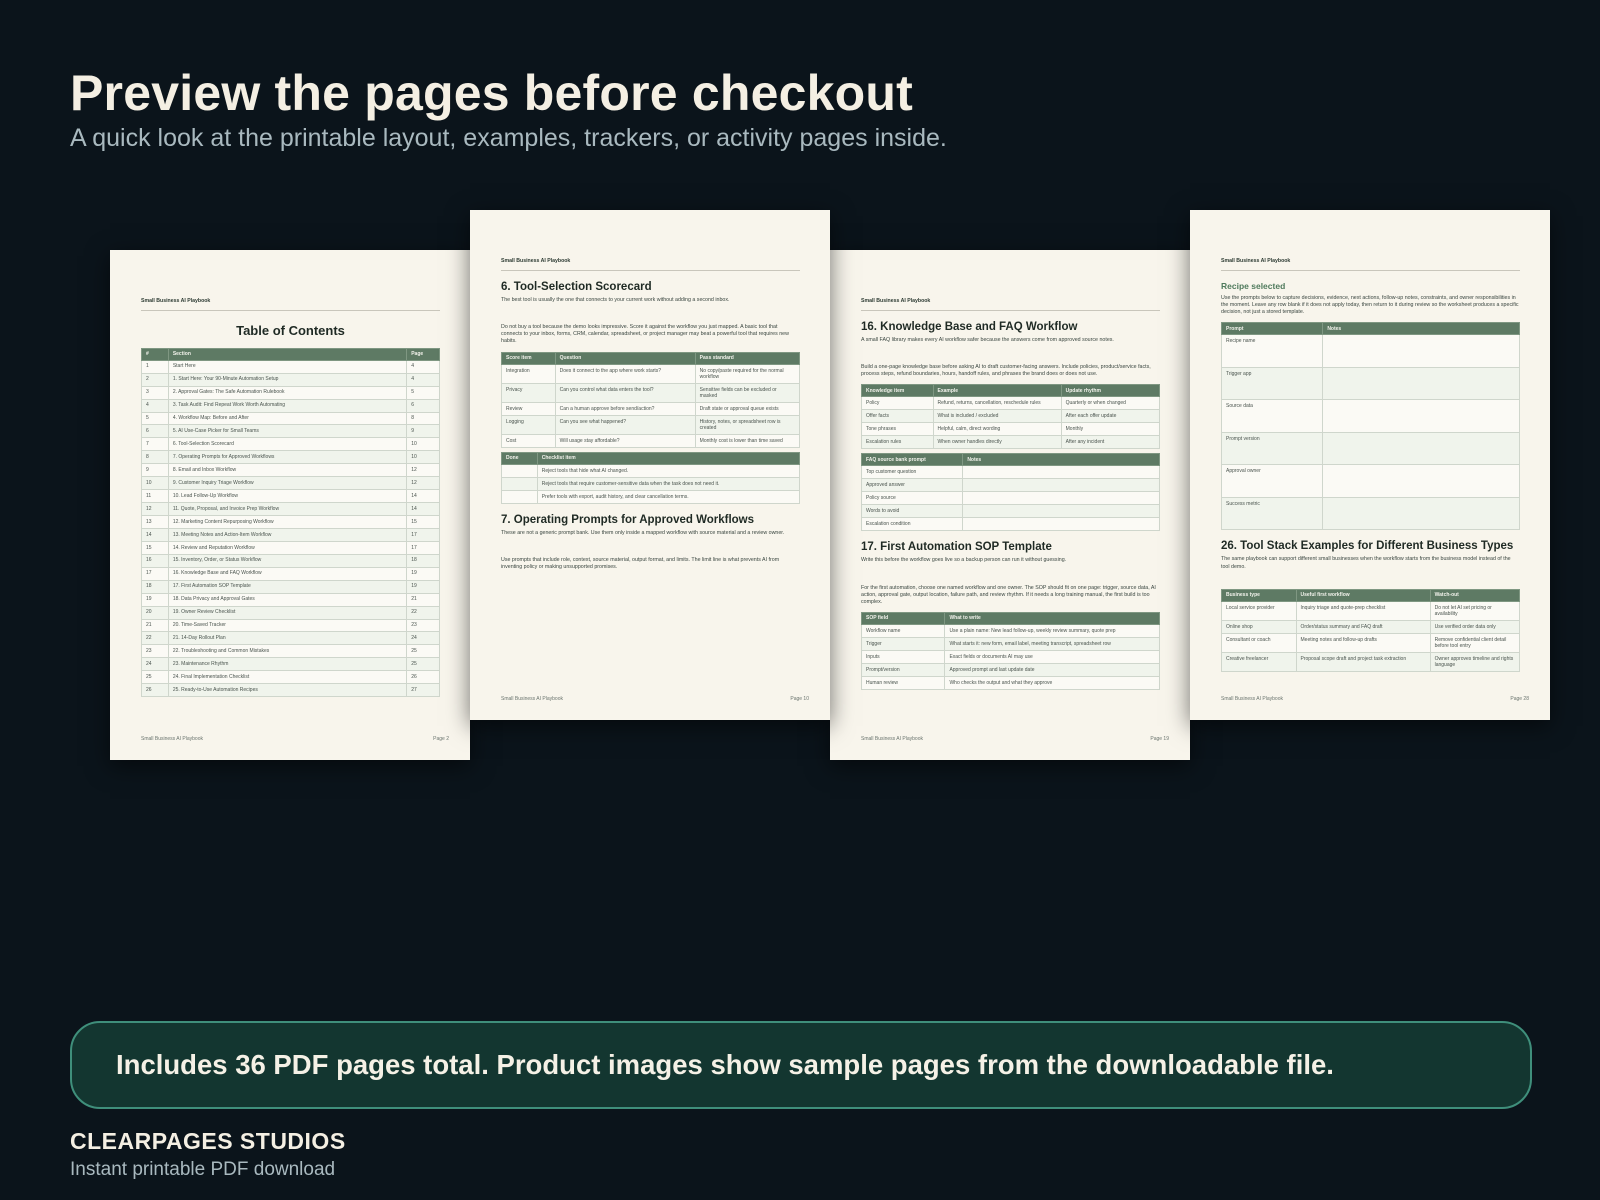  Describe the element at coordinates (423, 664) in the screenshot. I see `table-cell: 25` at that location.